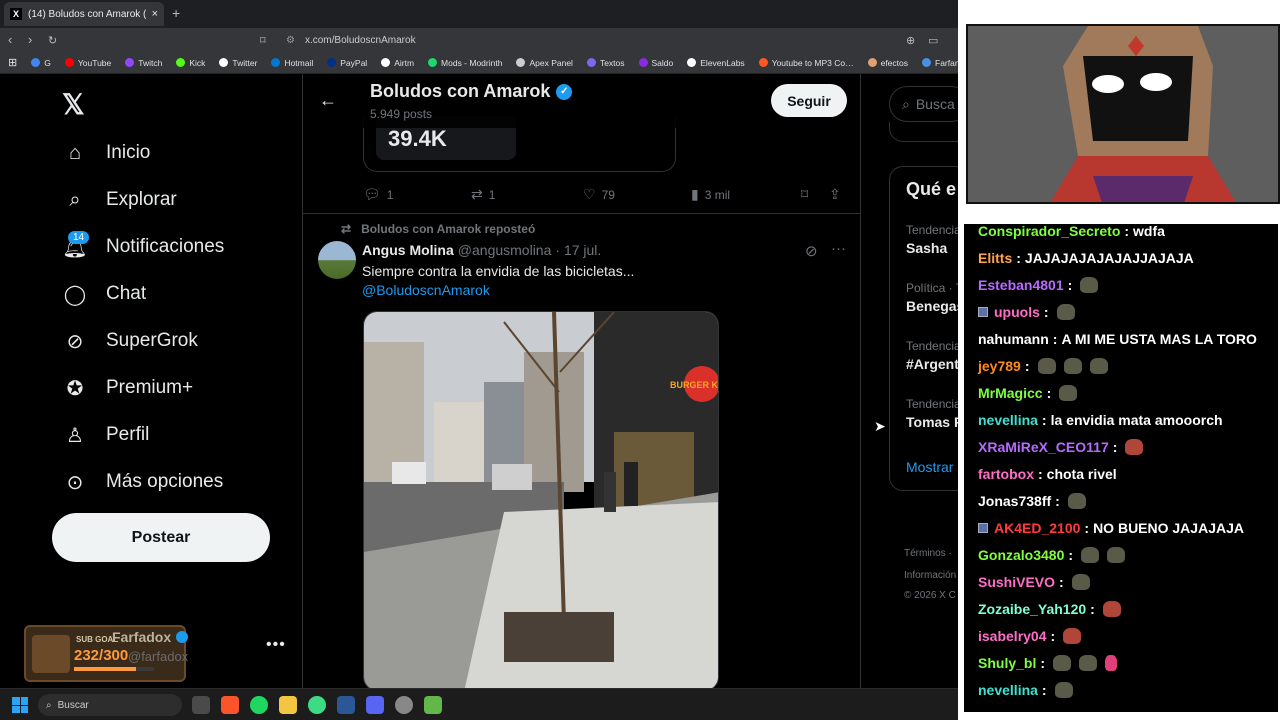  What do you see at coordinates (190, 63) in the screenshot?
I see `bookmark-item: Kick` at bounding box center [190, 63].